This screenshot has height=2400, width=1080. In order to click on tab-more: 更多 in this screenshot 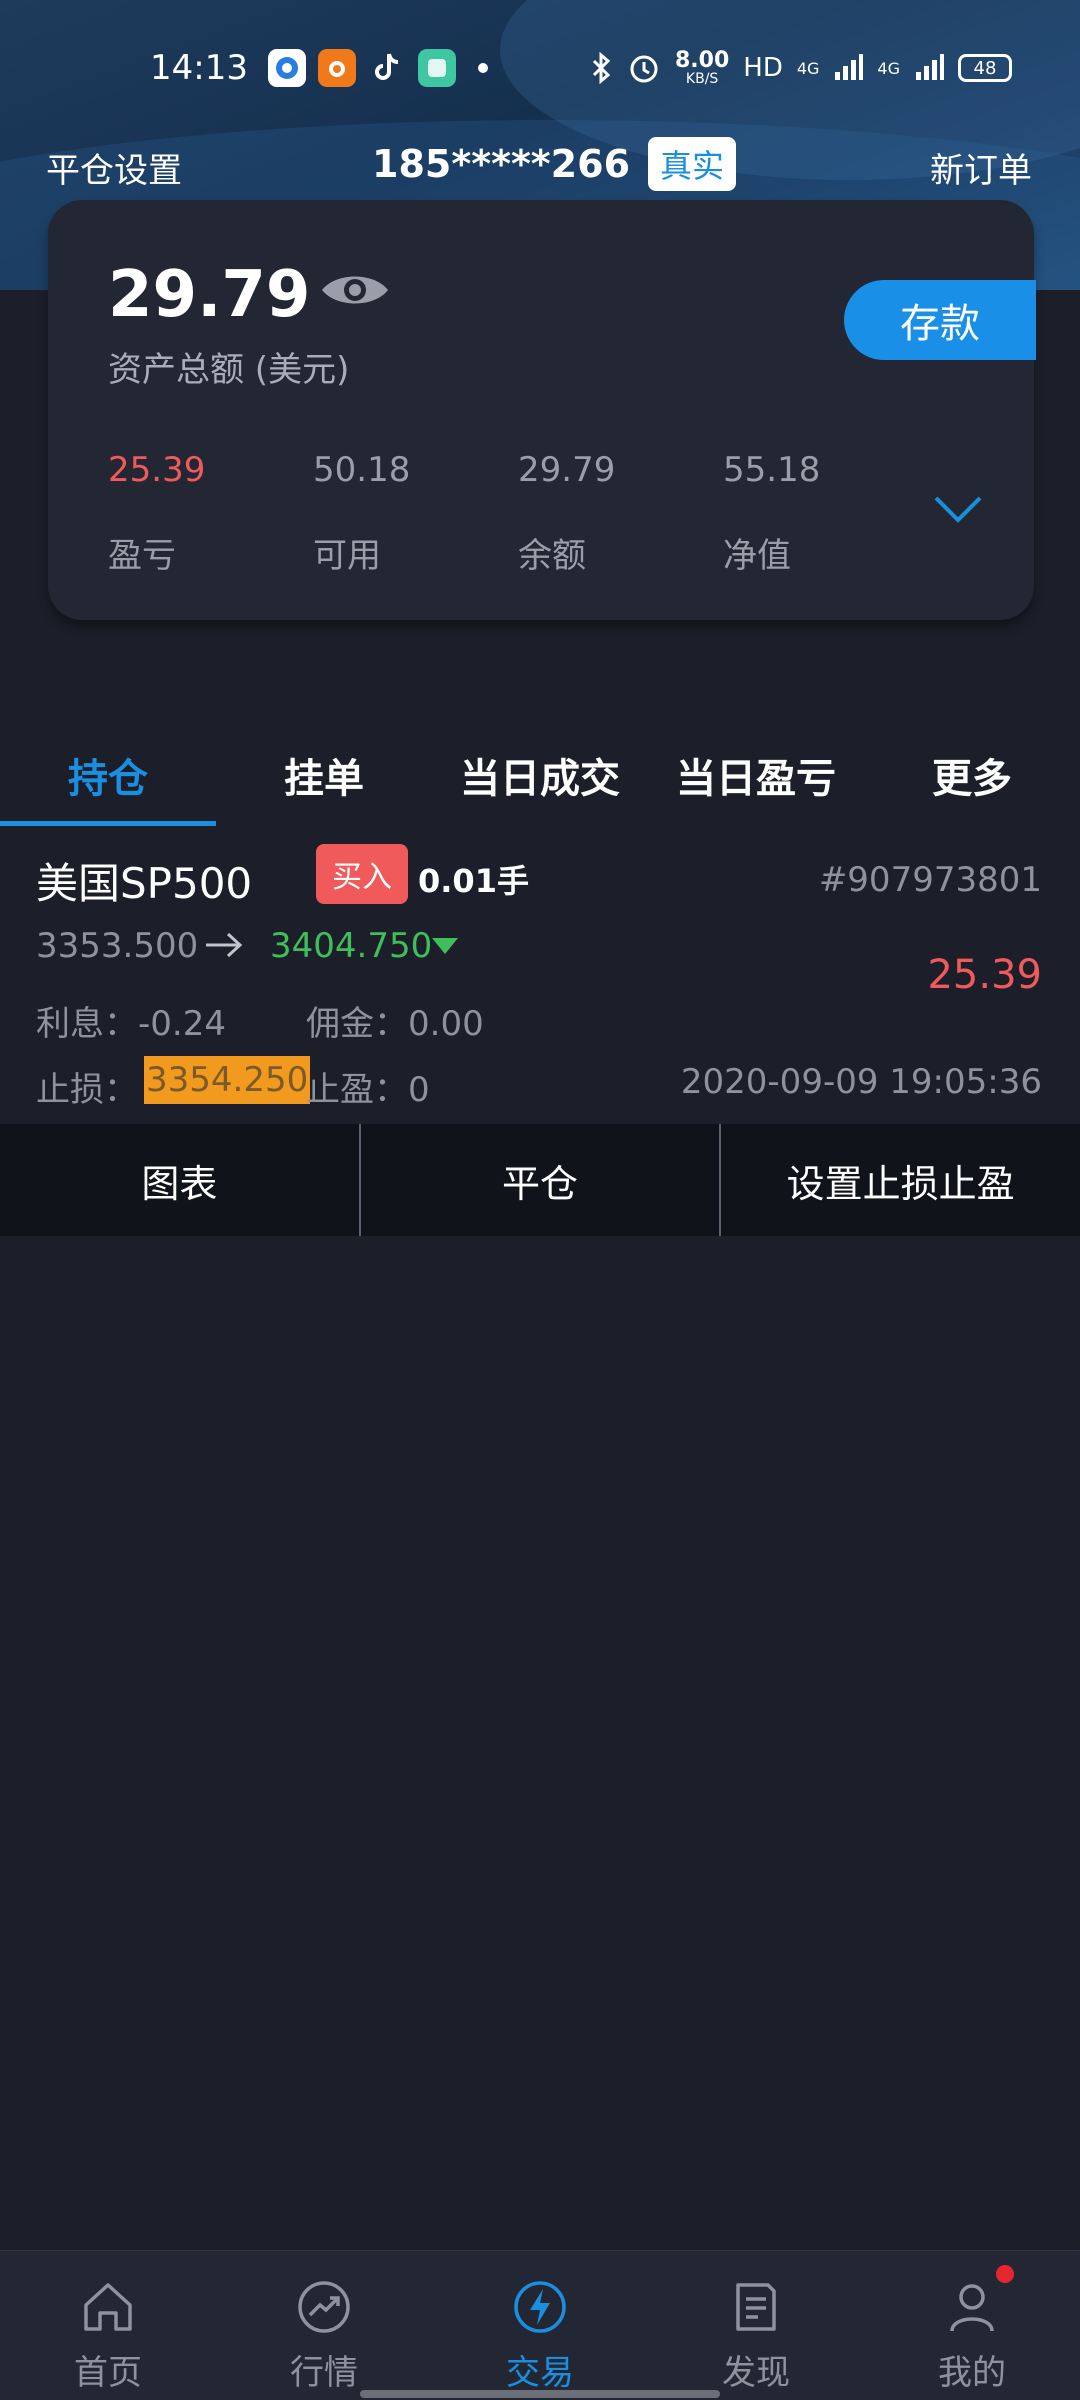, I will do `click(972, 783)`.